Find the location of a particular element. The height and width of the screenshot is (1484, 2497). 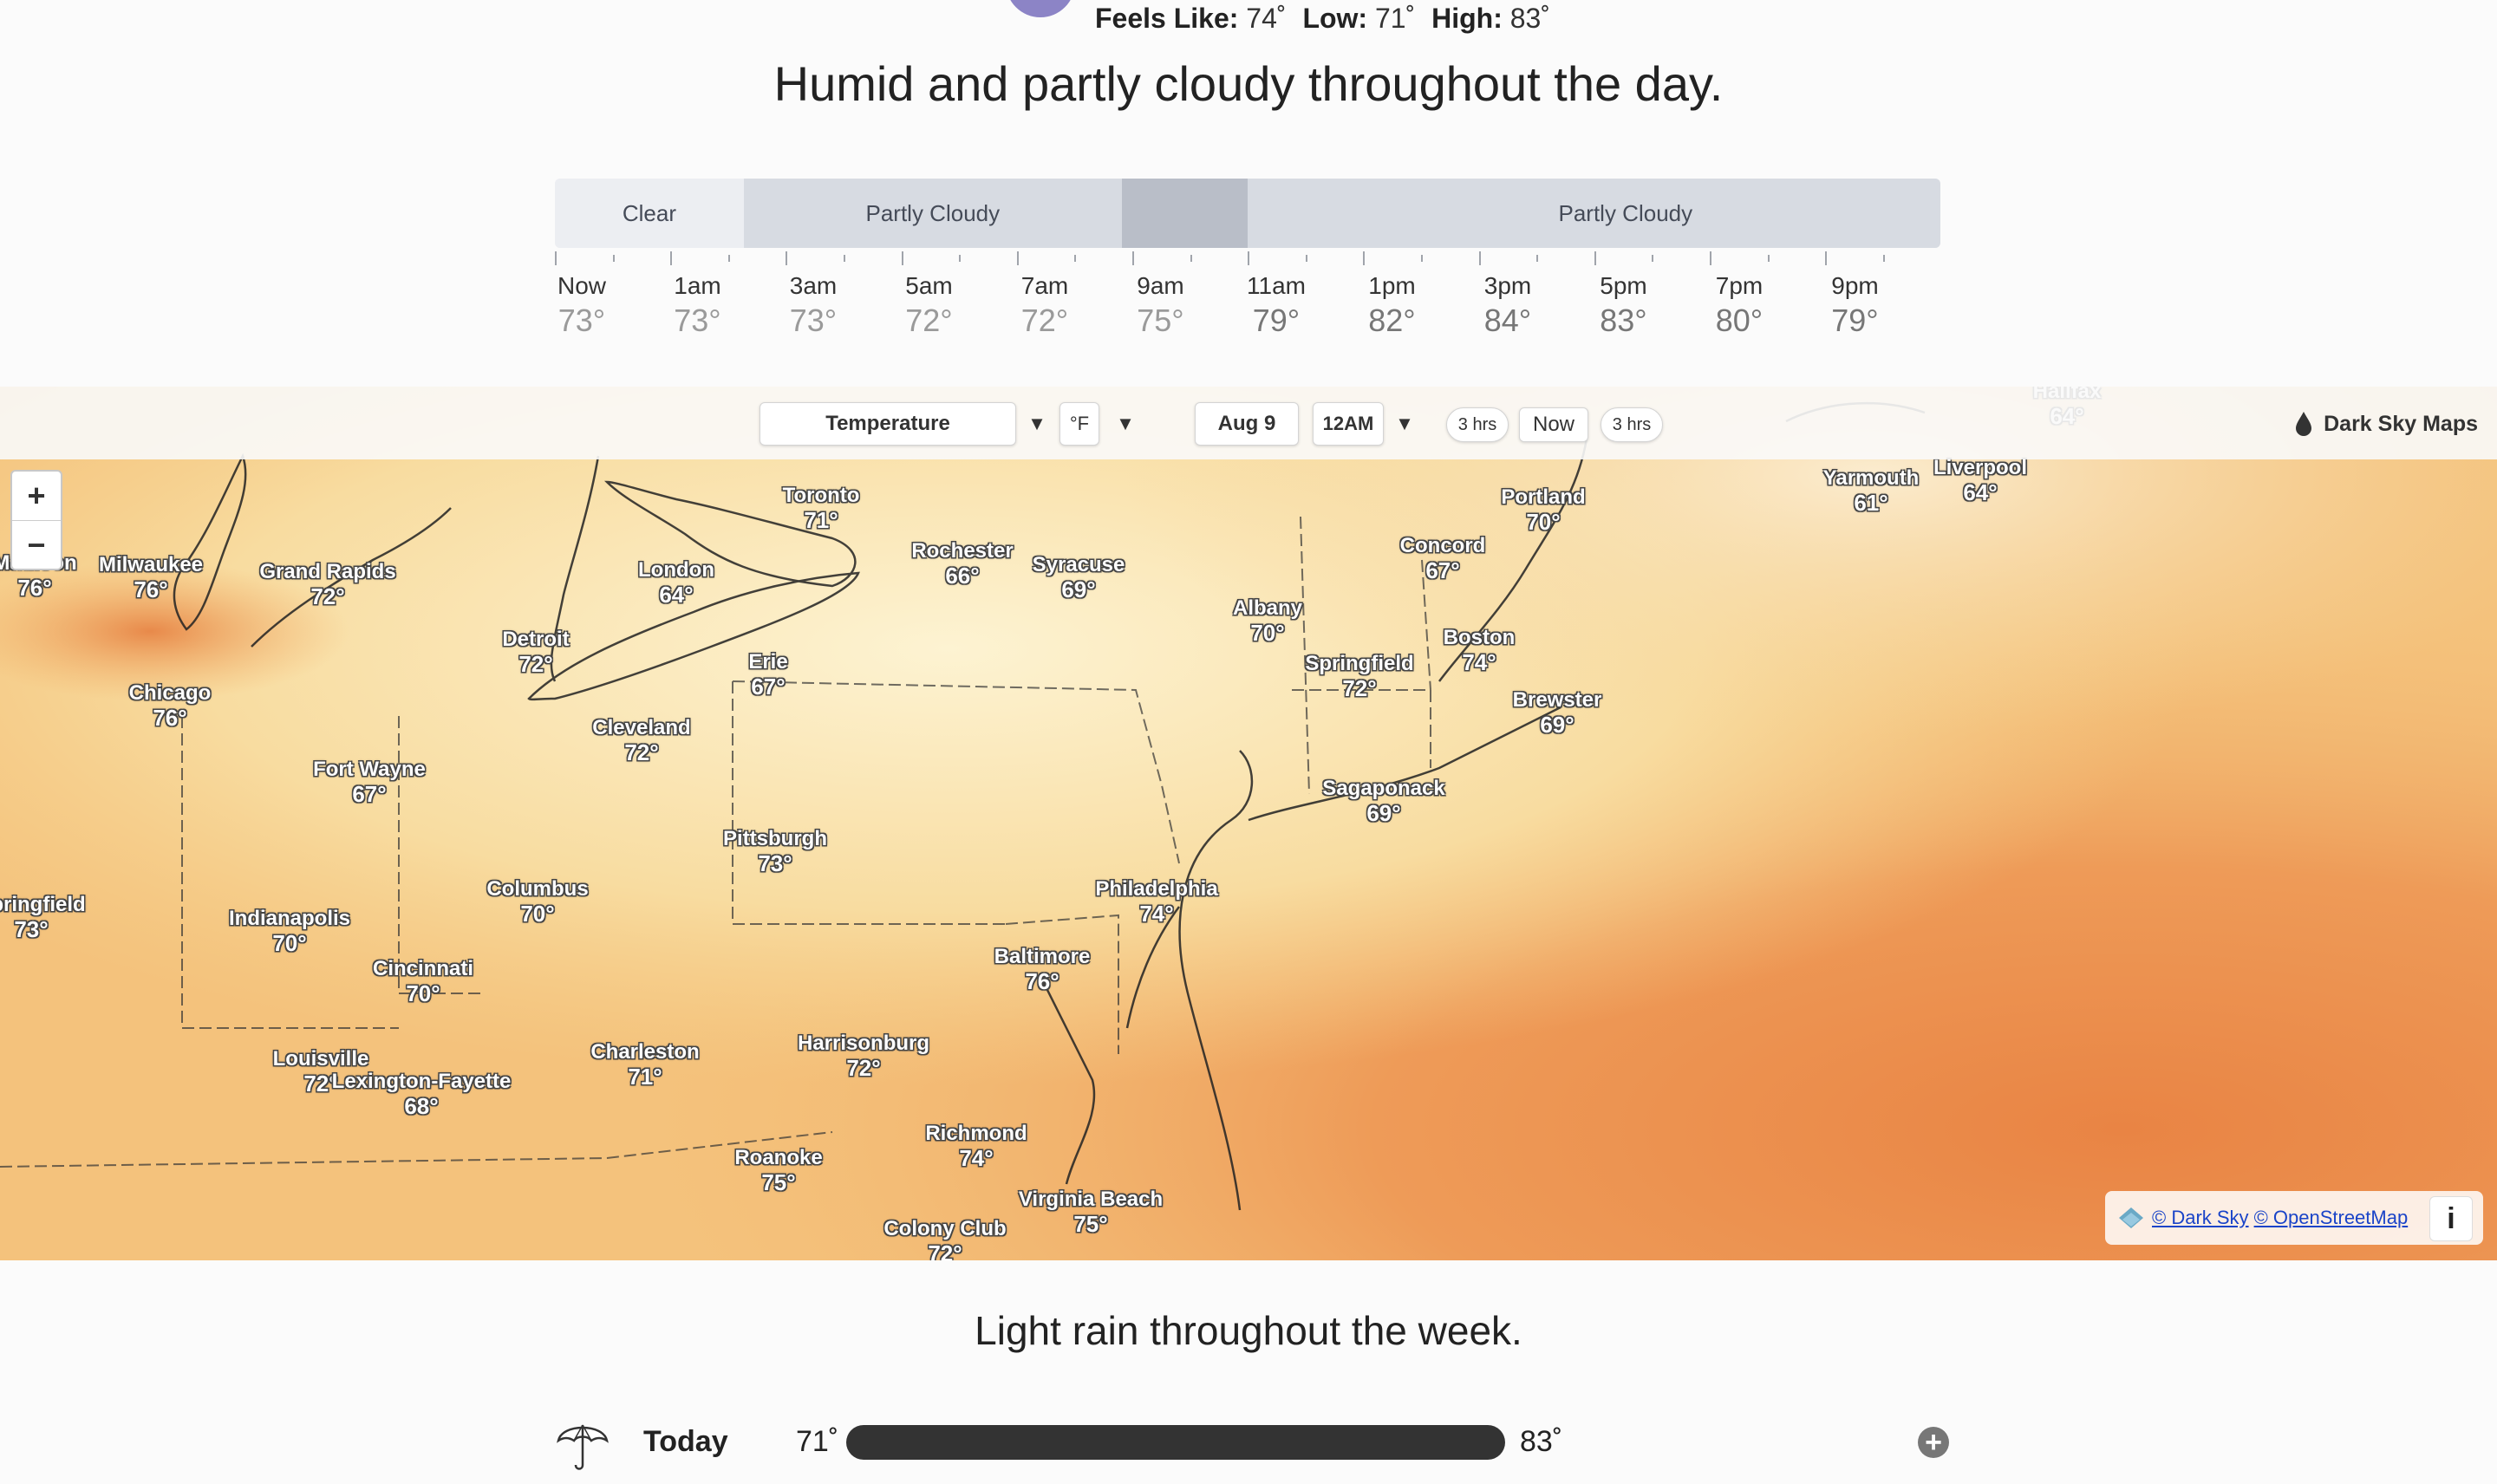

city-temp: 64° is located at coordinates (1981, 492).